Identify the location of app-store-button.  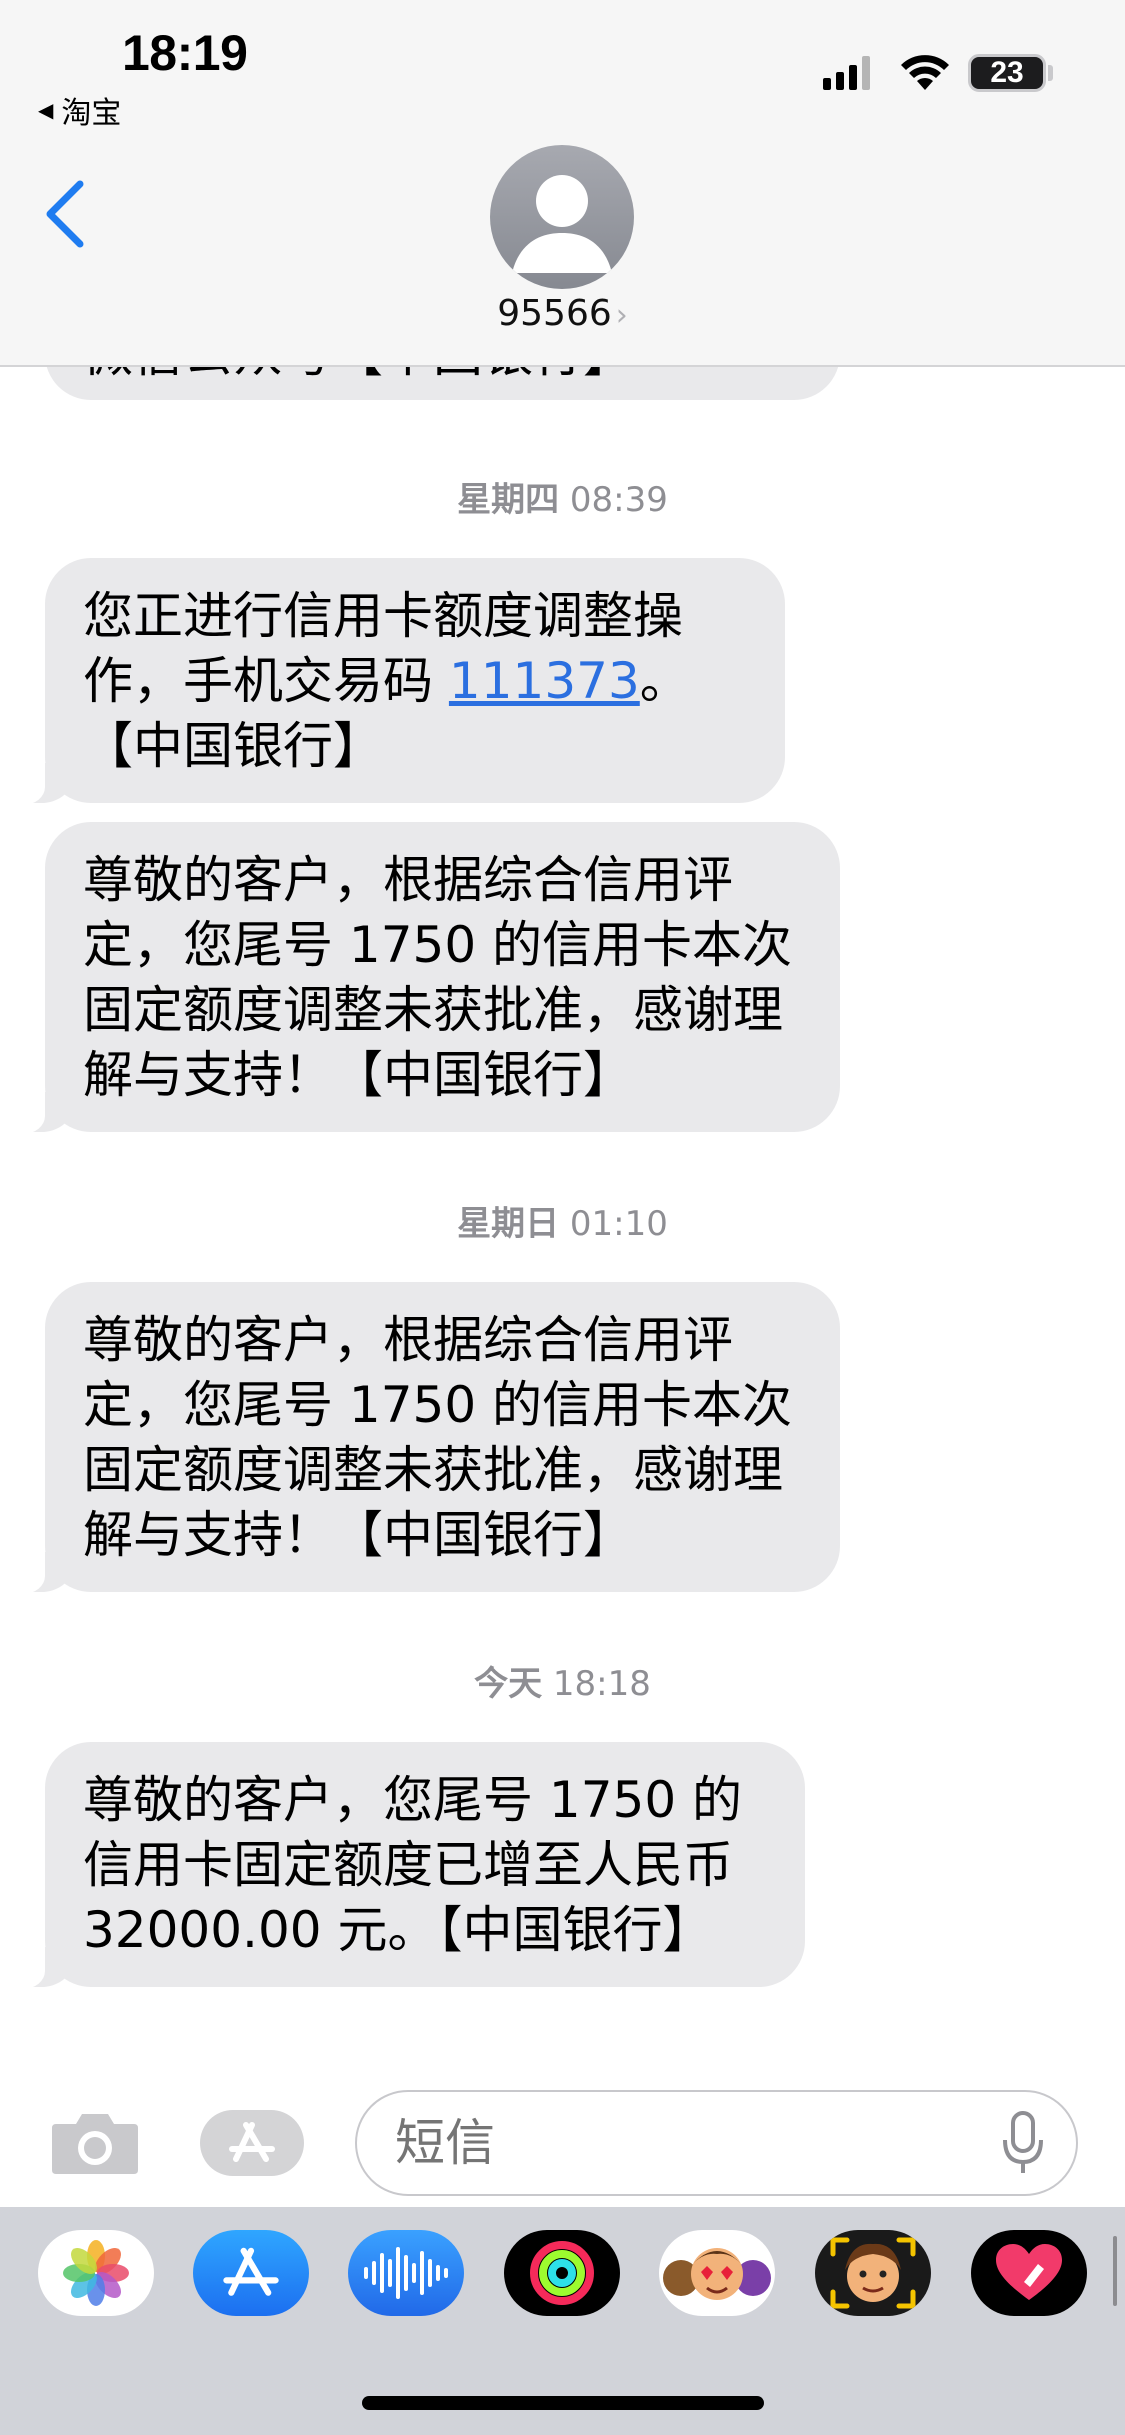
(252, 2143).